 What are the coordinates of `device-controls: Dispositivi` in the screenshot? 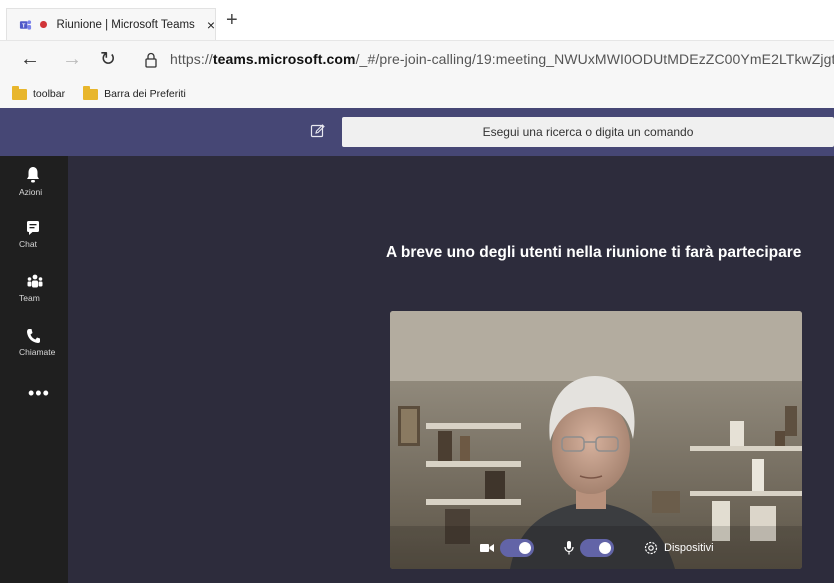 It's located at (597, 548).